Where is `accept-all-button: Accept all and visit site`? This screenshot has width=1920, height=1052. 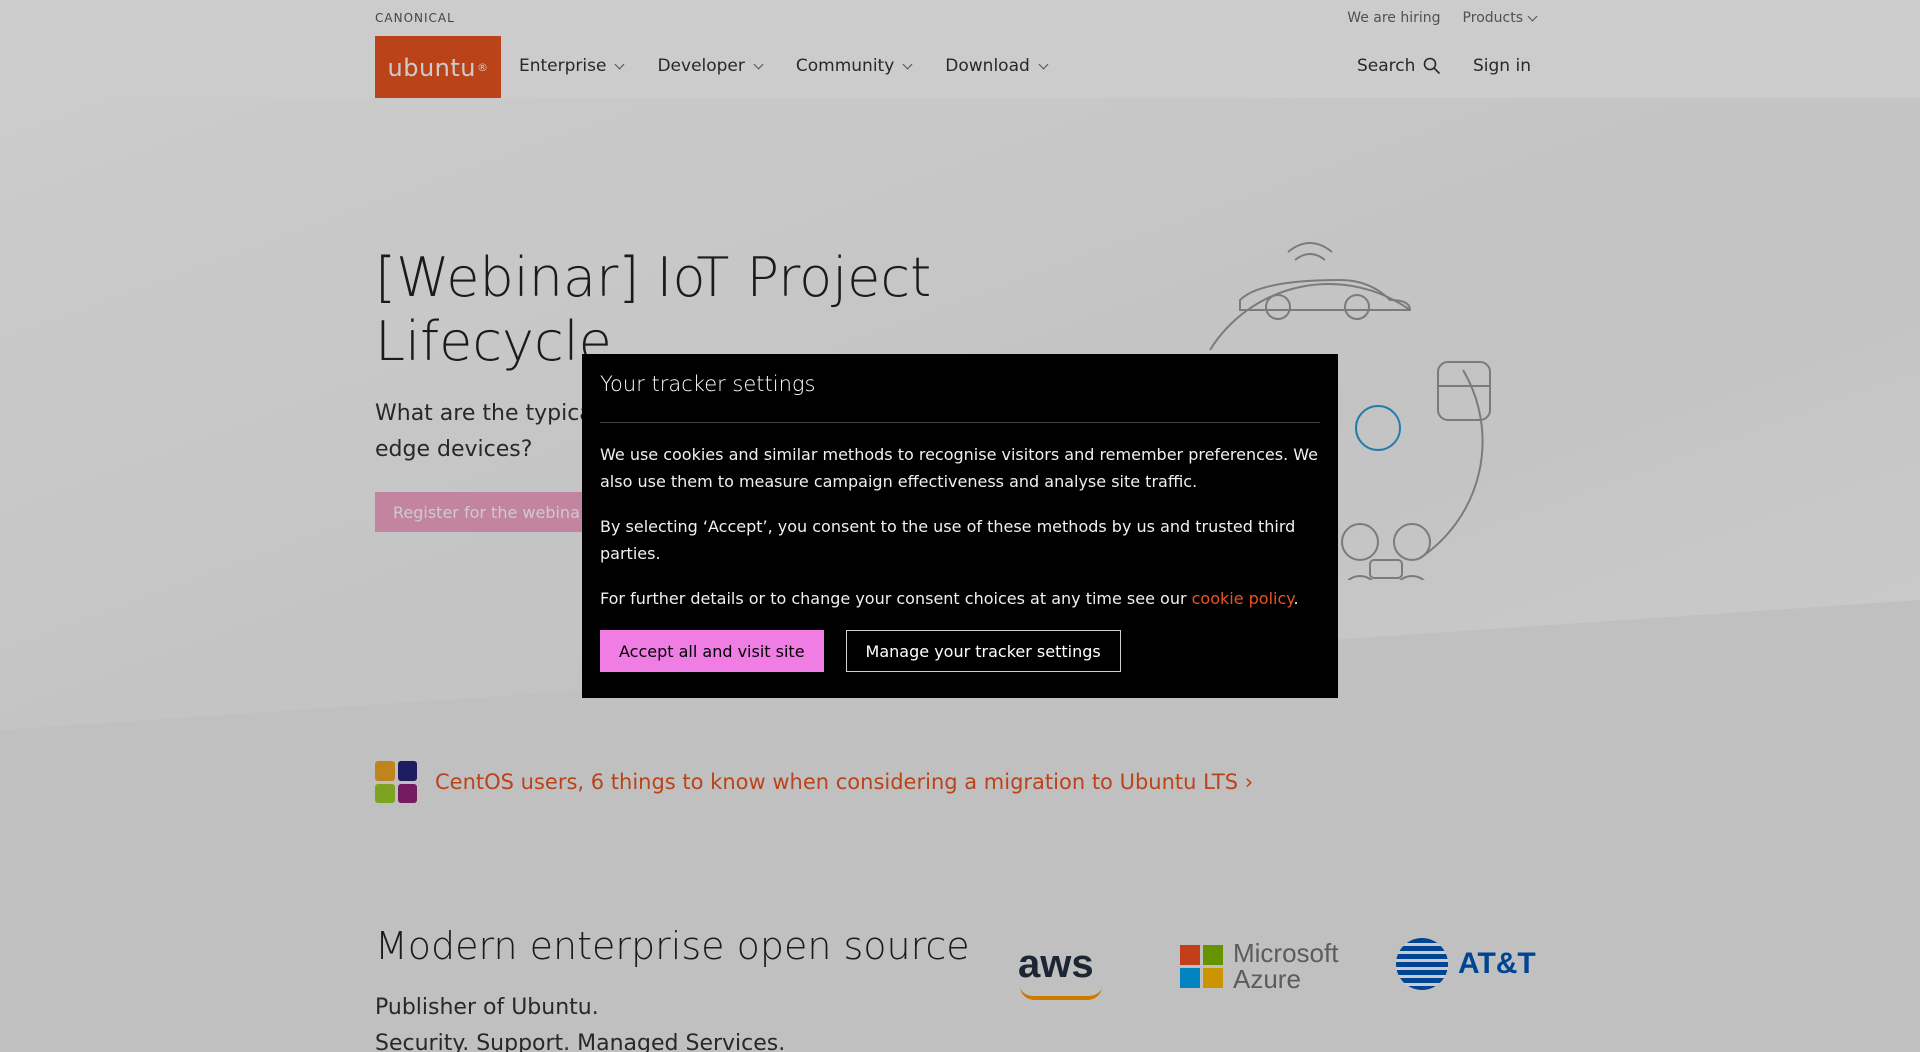 accept-all-button: Accept all and visit site is located at coordinates (712, 651).